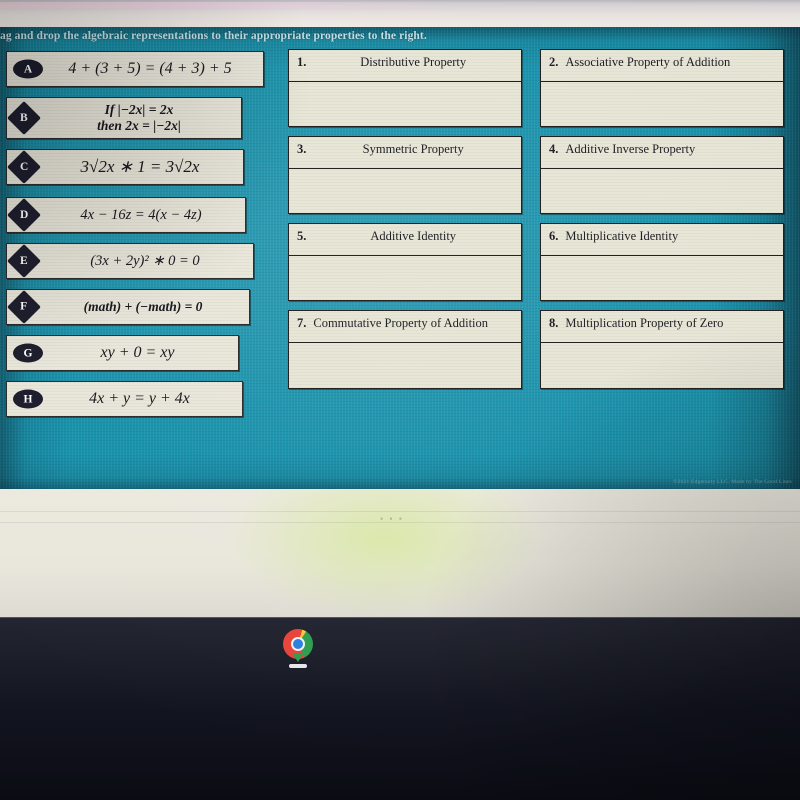  I want to click on tile-equation-h: 4x + y = y + 4x, so click(139, 398).